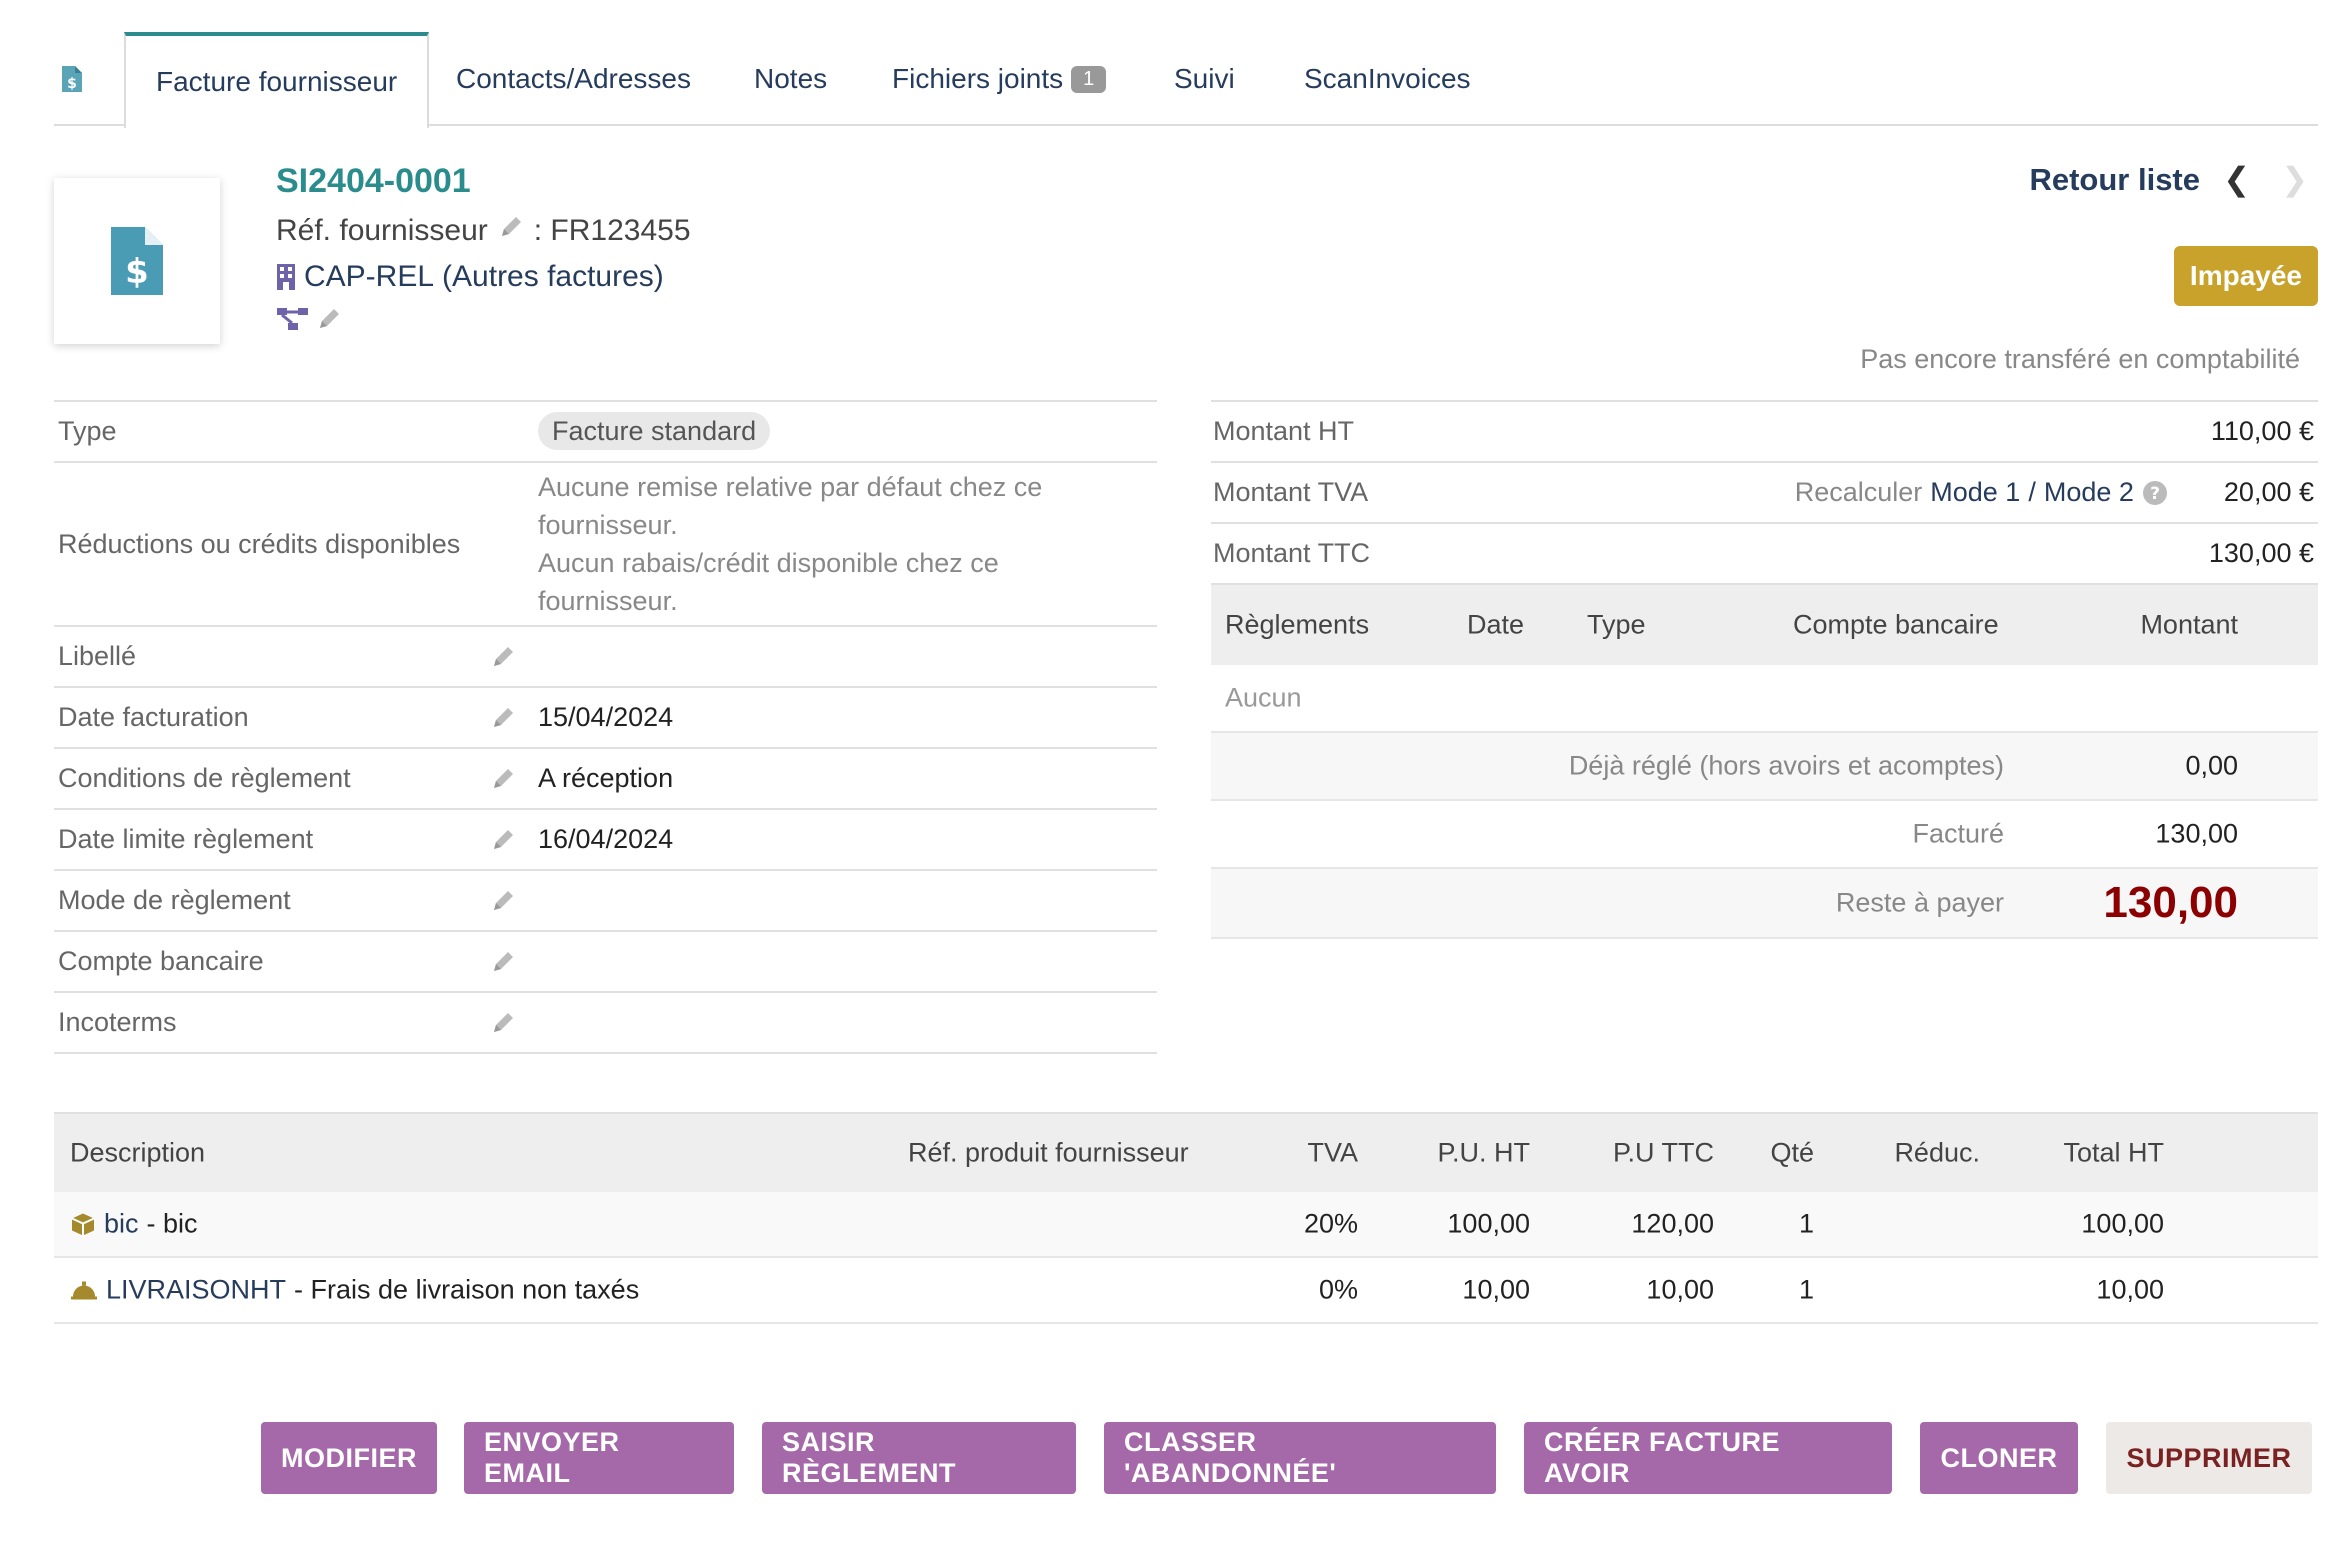  I want to click on company-link: CAP-REL (Autres factures), so click(470, 277).